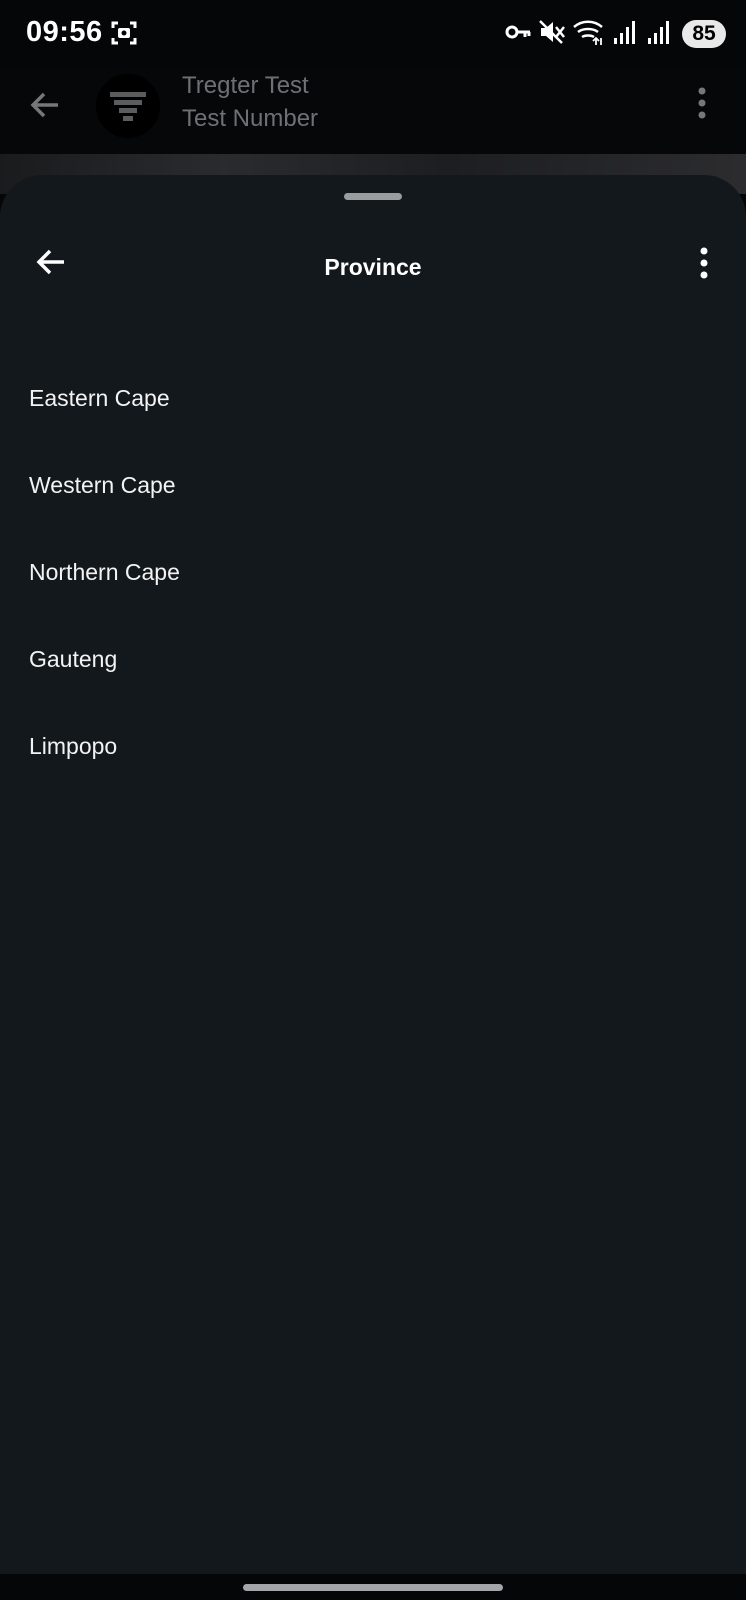 Image resolution: width=746 pixels, height=1600 pixels. Describe the element at coordinates (373, 684) in the screenshot. I see `list-item-gauteng: Gauteng` at that location.